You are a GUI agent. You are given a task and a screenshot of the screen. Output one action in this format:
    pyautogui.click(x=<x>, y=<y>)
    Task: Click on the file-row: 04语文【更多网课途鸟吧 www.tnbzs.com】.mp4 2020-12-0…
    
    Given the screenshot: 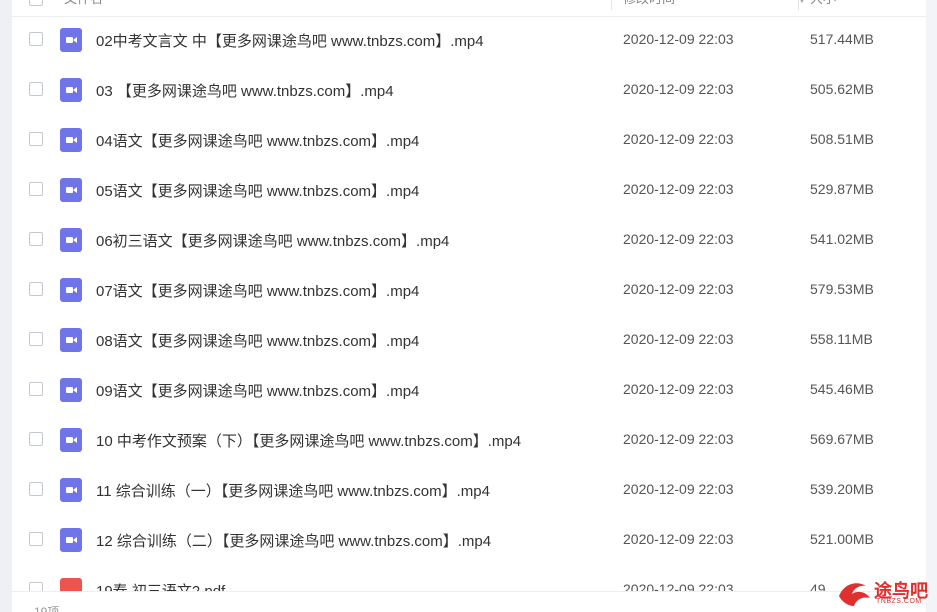 What is the action you would take?
    pyautogui.click(x=469, y=141)
    